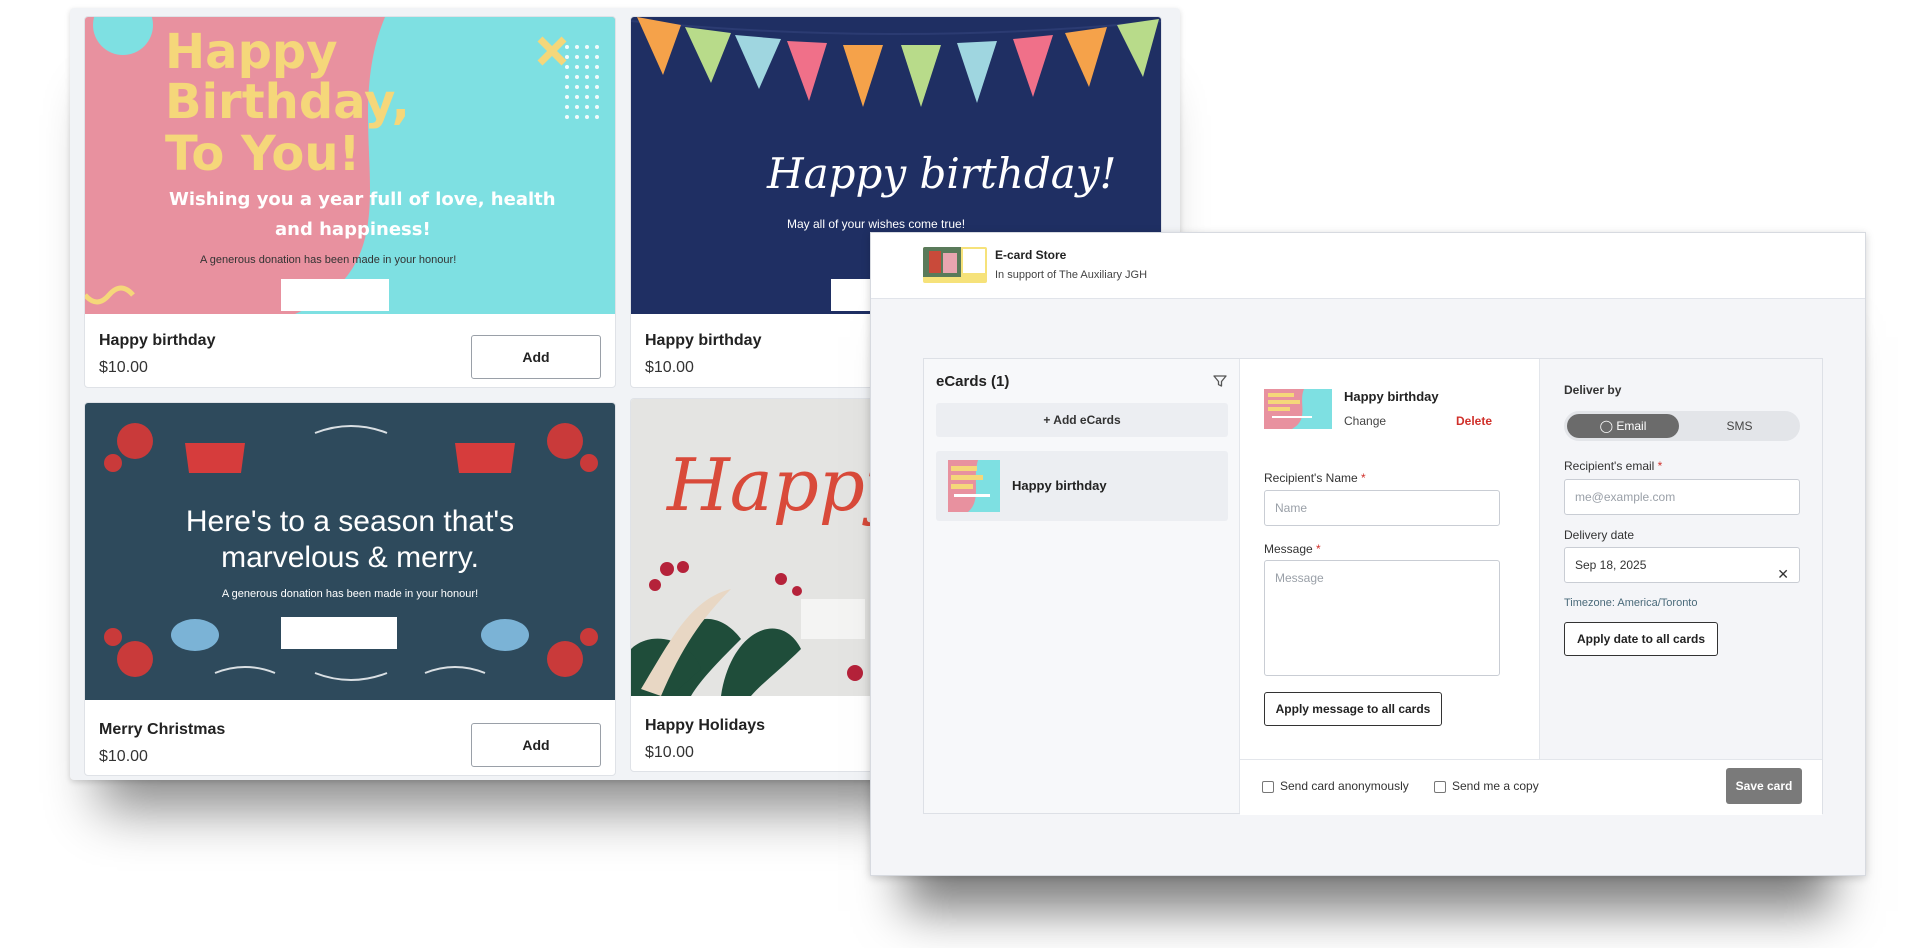 The image size is (1920, 948). What do you see at coordinates (1268, 787) in the screenshot?
I see `send-anonymously-checkbox` at bounding box center [1268, 787].